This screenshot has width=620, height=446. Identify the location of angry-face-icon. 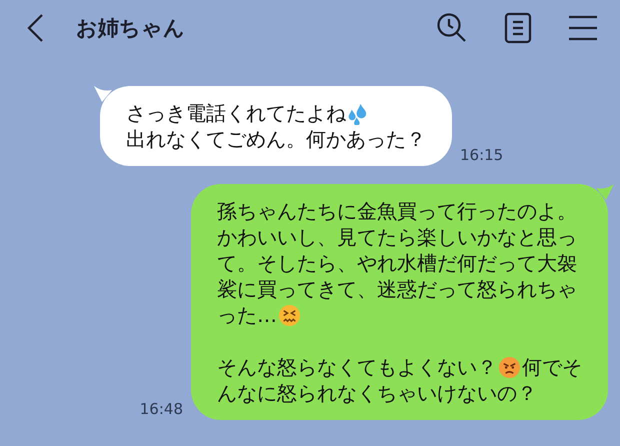
(509, 367).